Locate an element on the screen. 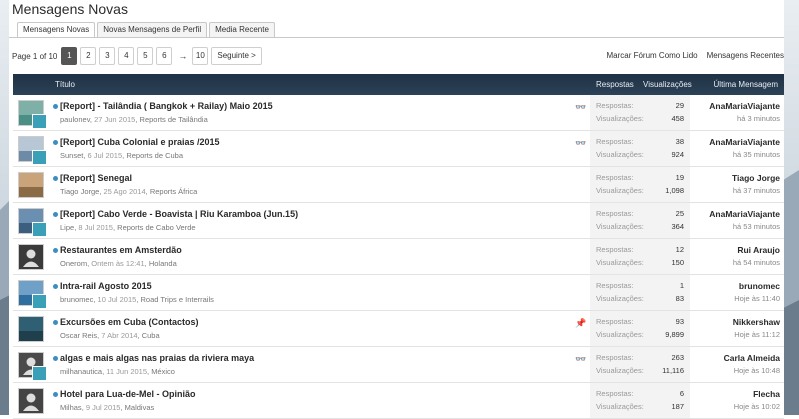 The image size is (799, 419). last-post-info: Nikkershaw Hoje às 11:12 is located at coordinates (725, 328).